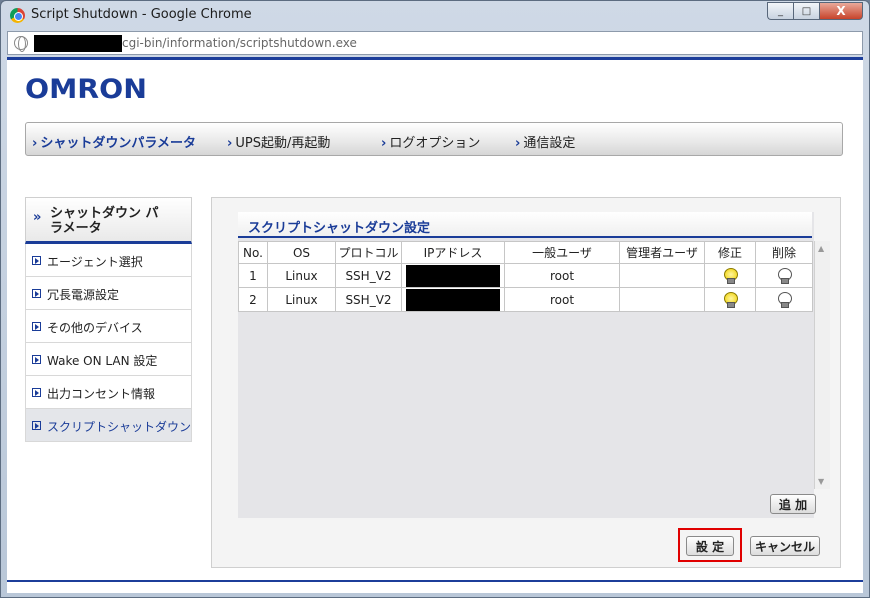 The width and height of the screenshot is (870, 598). I want to click on sidebar-item-outlet-info: 出力コンセント情報, so click(108, 392).